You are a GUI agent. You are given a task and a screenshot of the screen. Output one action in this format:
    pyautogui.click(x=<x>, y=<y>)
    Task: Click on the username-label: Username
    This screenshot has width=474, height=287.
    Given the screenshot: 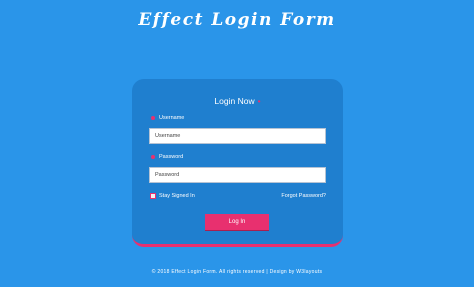 What is the action you would take?
    pyautogui.click(x=167, y=118)
    